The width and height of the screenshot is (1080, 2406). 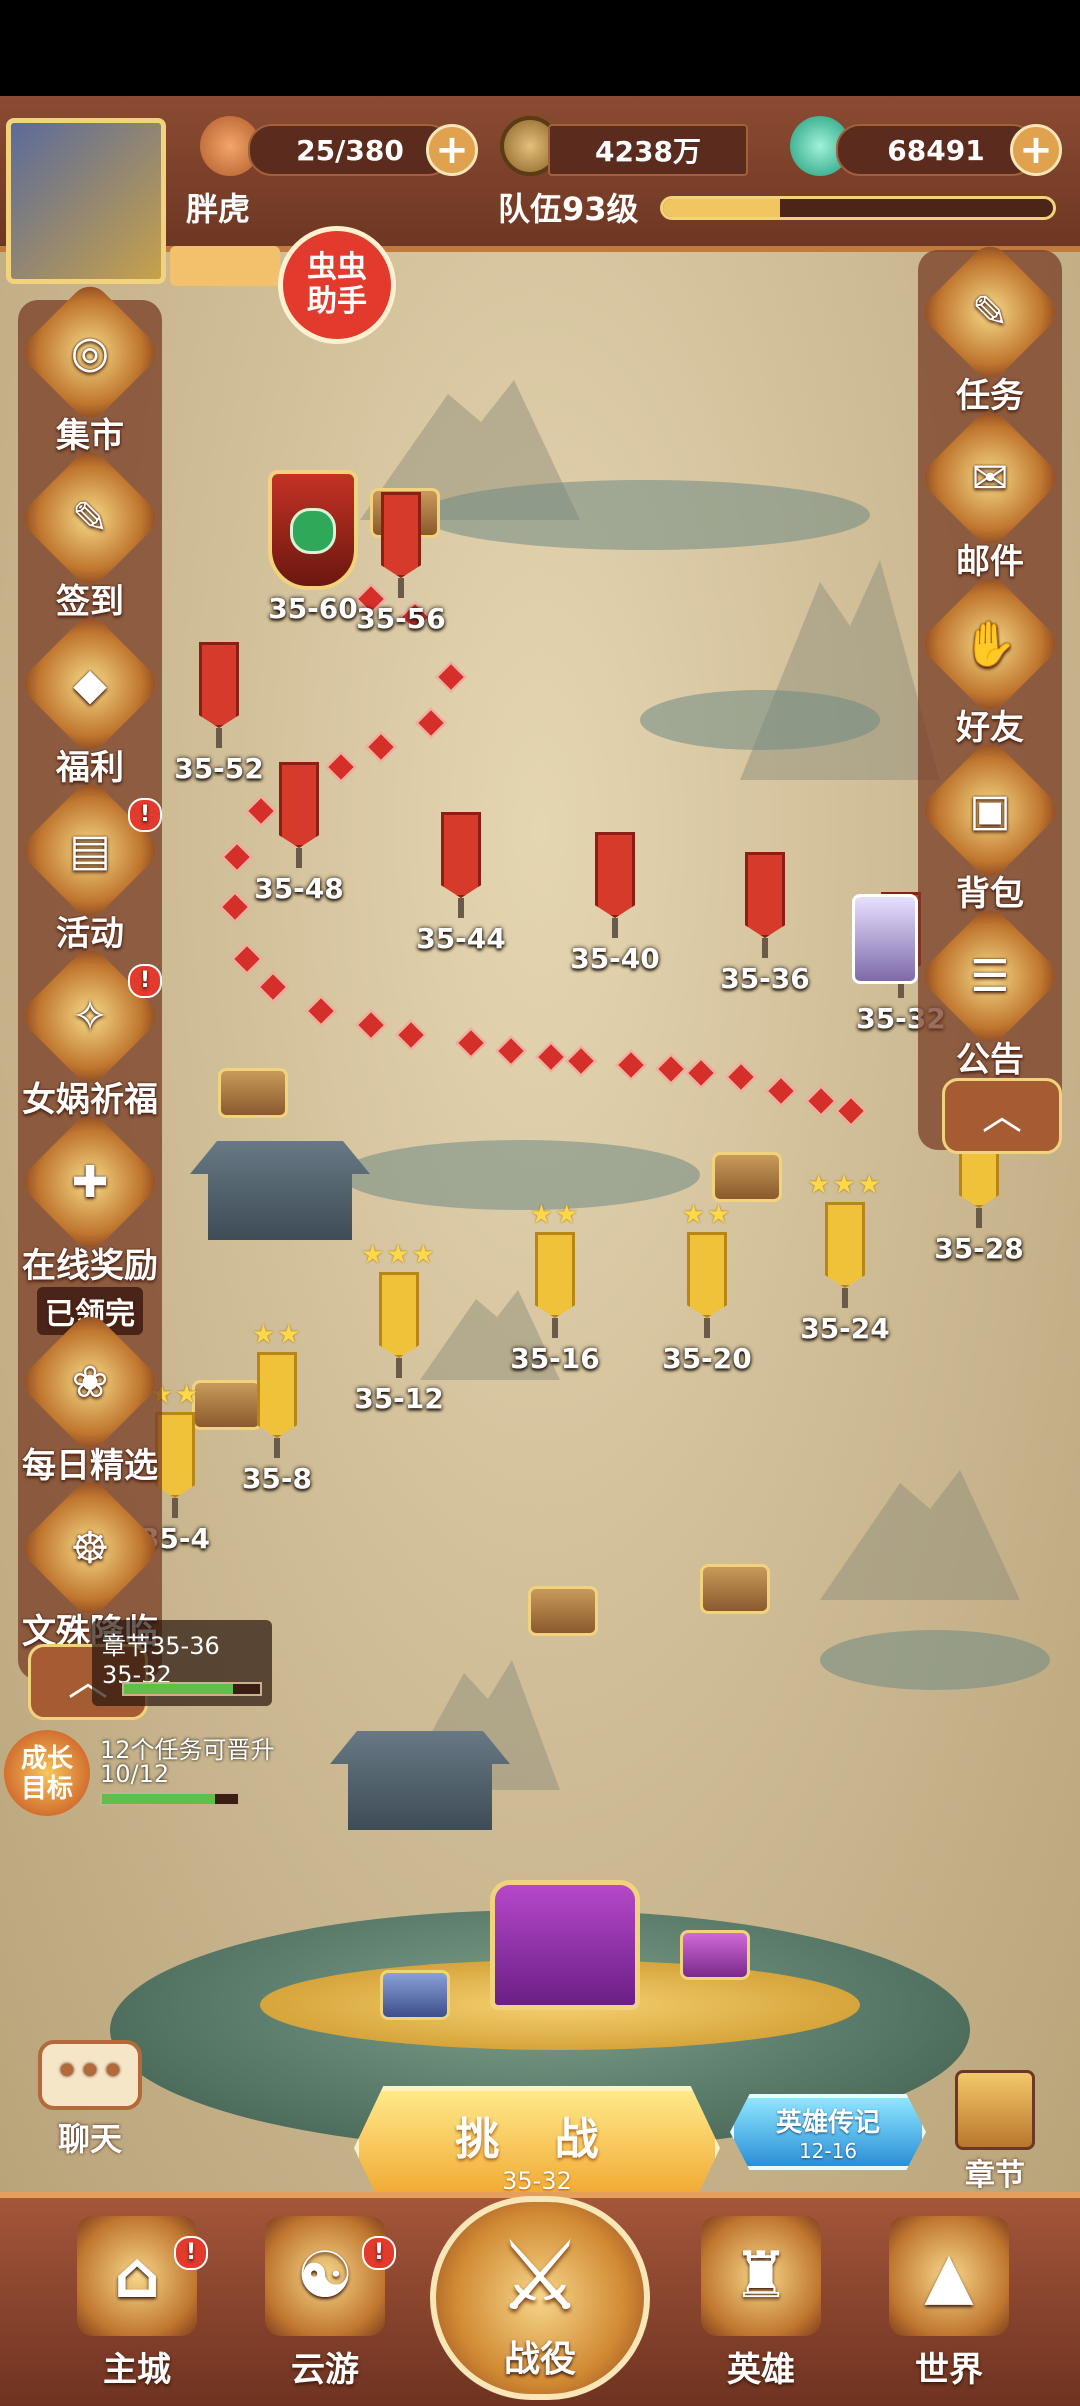 I want to click on lake-decoration, so click(x=645, y=515).